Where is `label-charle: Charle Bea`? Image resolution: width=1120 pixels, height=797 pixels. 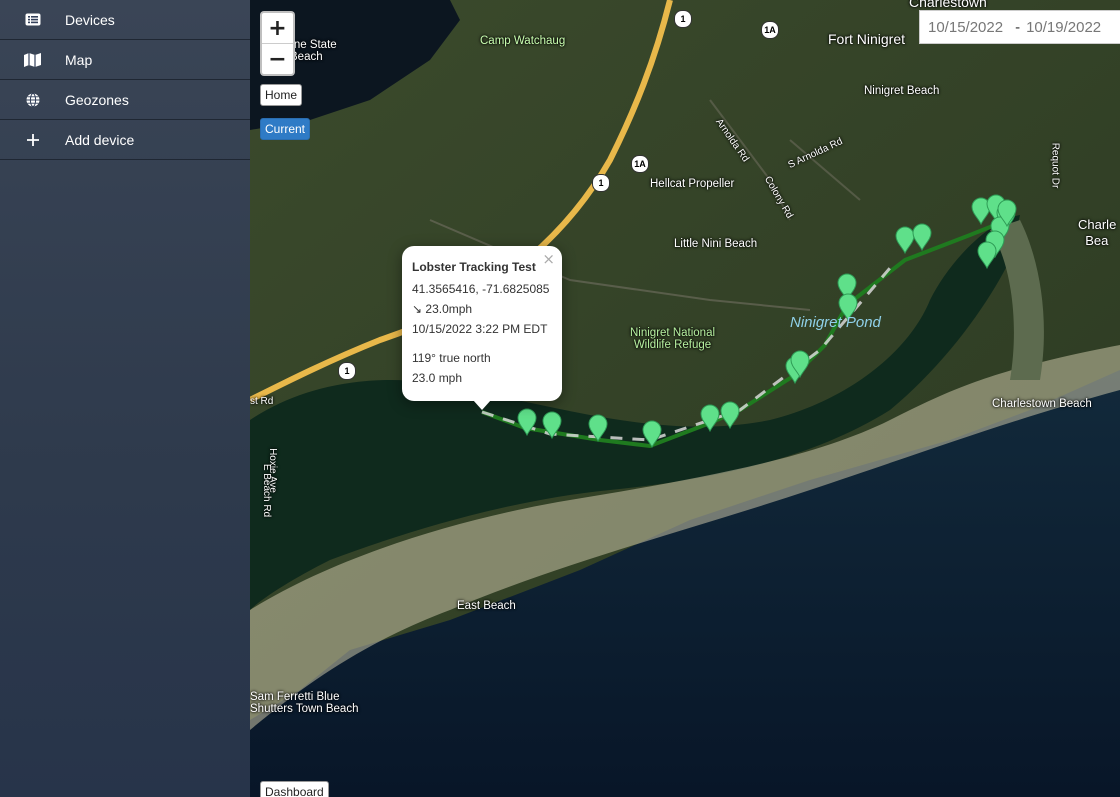
label-charle: Charle Bea is located at coordinates (1097, 232).